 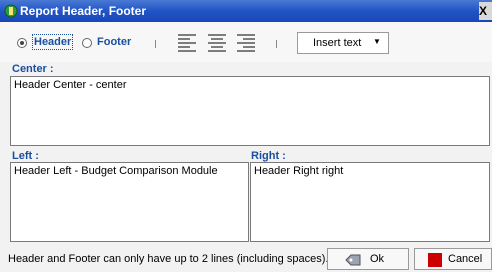 What do you see at coordinates (114, 42) in the screenshot?
I see `footer-radio-label: Footer` at bounding box center [114, 42].